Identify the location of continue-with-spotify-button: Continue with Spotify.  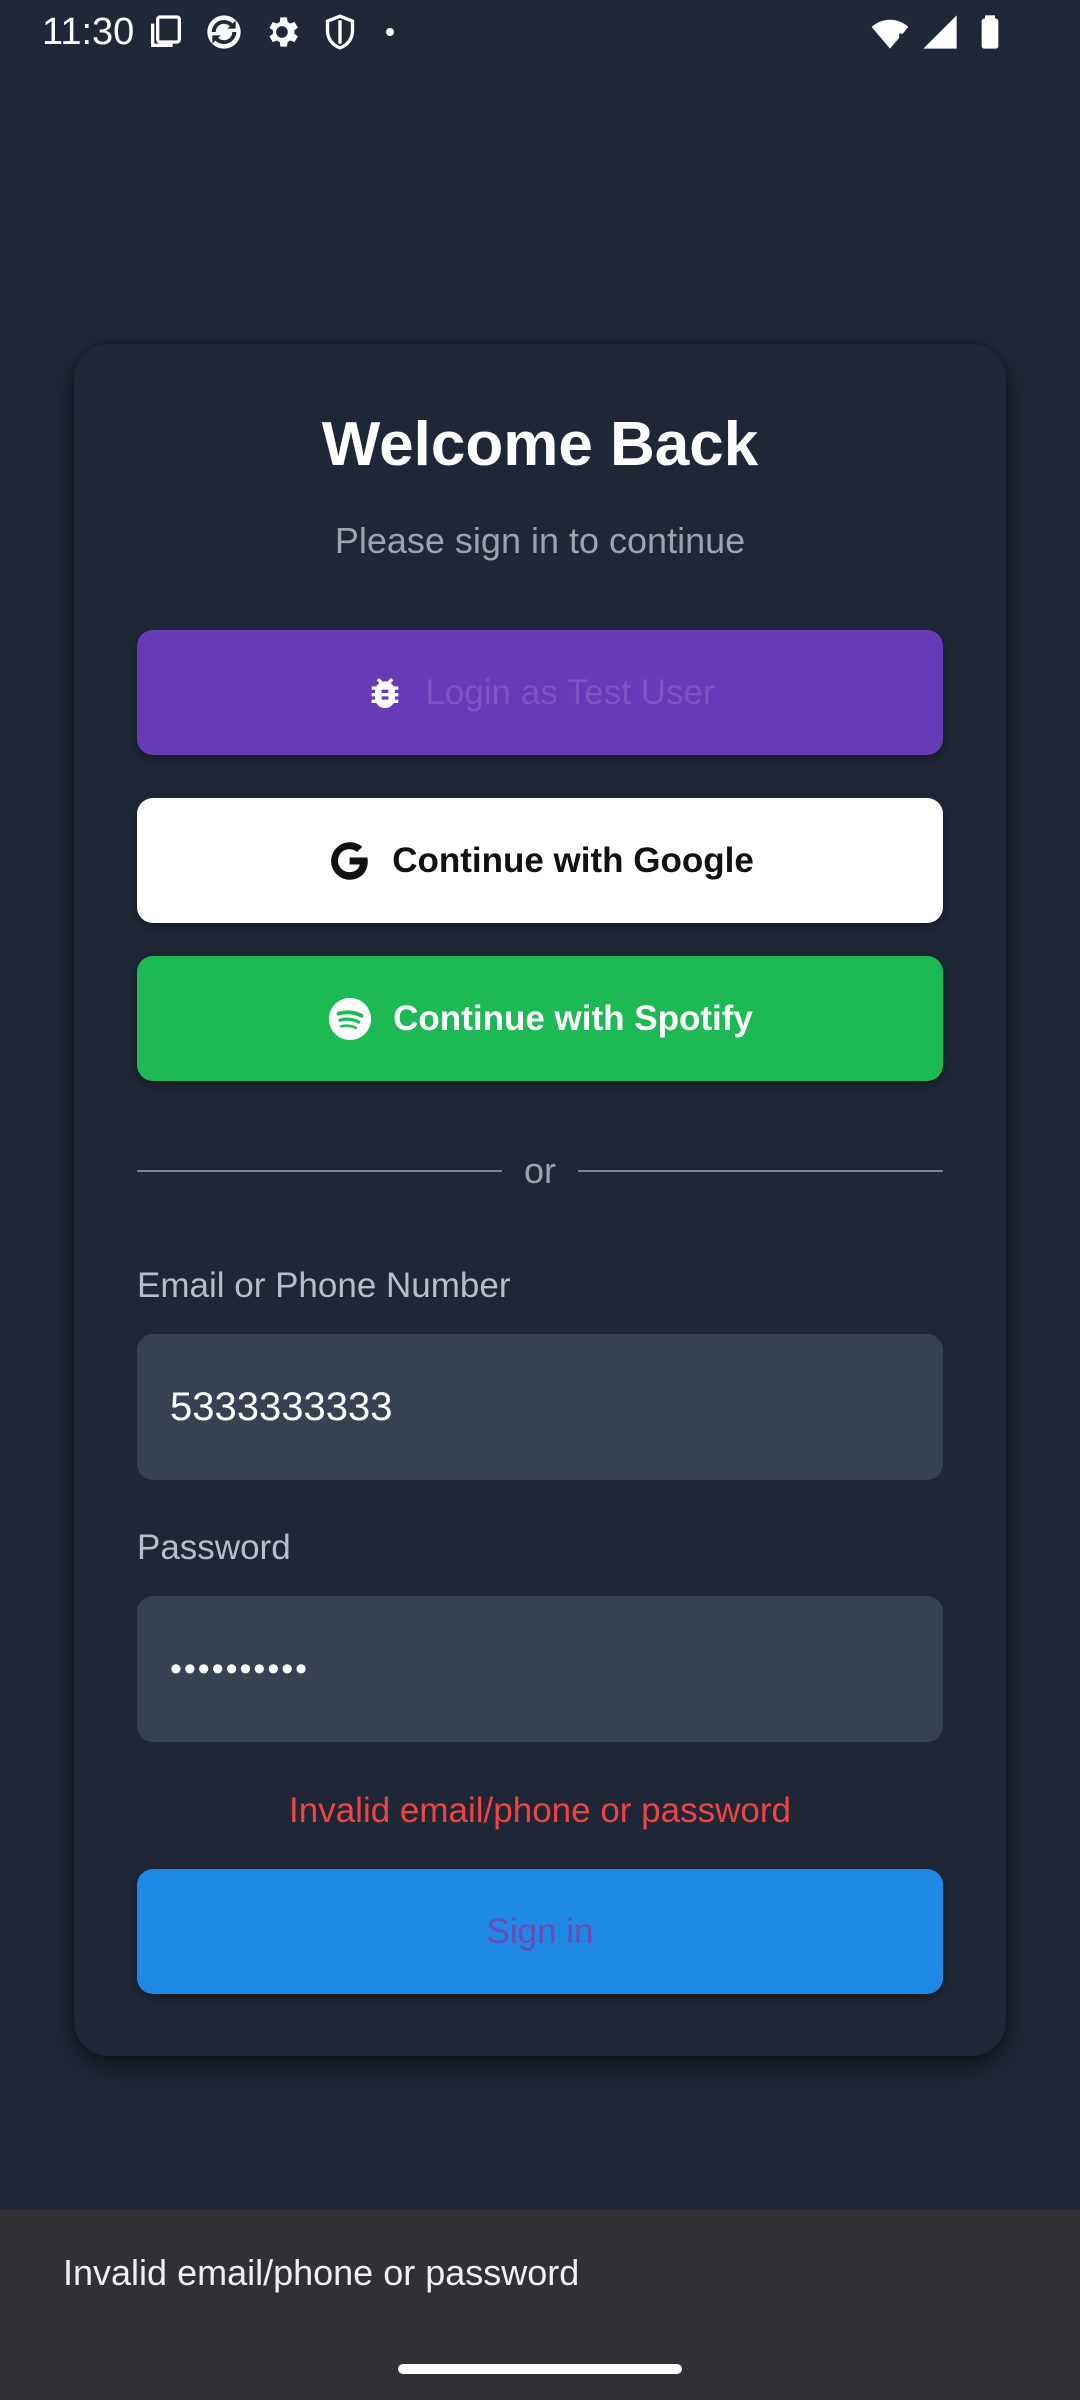
(540, 1018).